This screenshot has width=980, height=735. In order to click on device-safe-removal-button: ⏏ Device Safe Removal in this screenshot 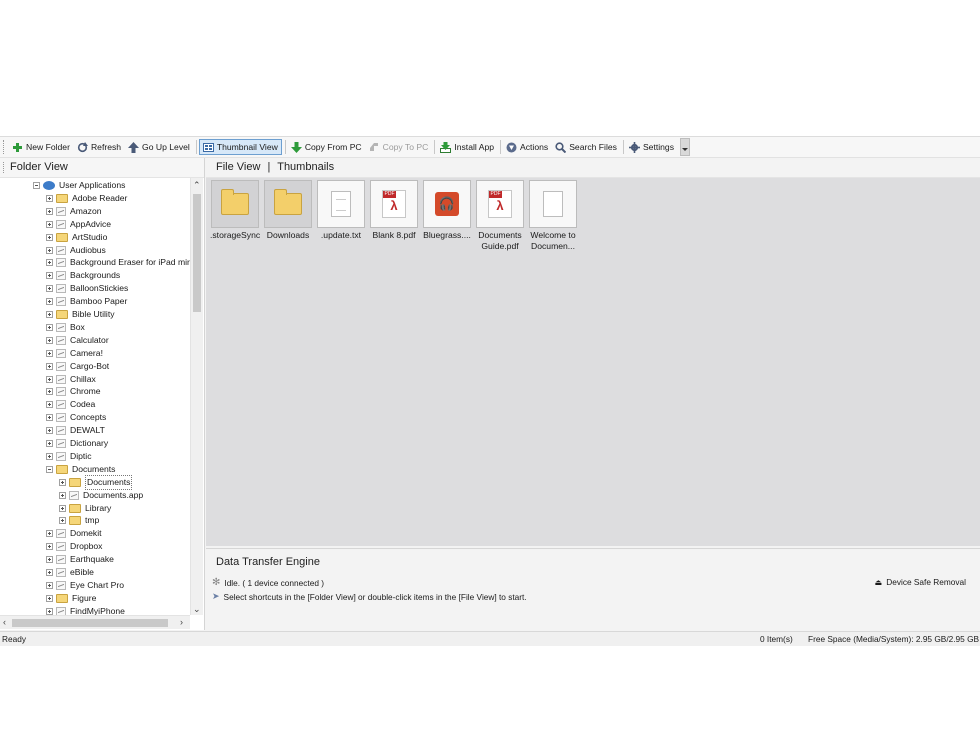, I will do `click(920, 582)`.